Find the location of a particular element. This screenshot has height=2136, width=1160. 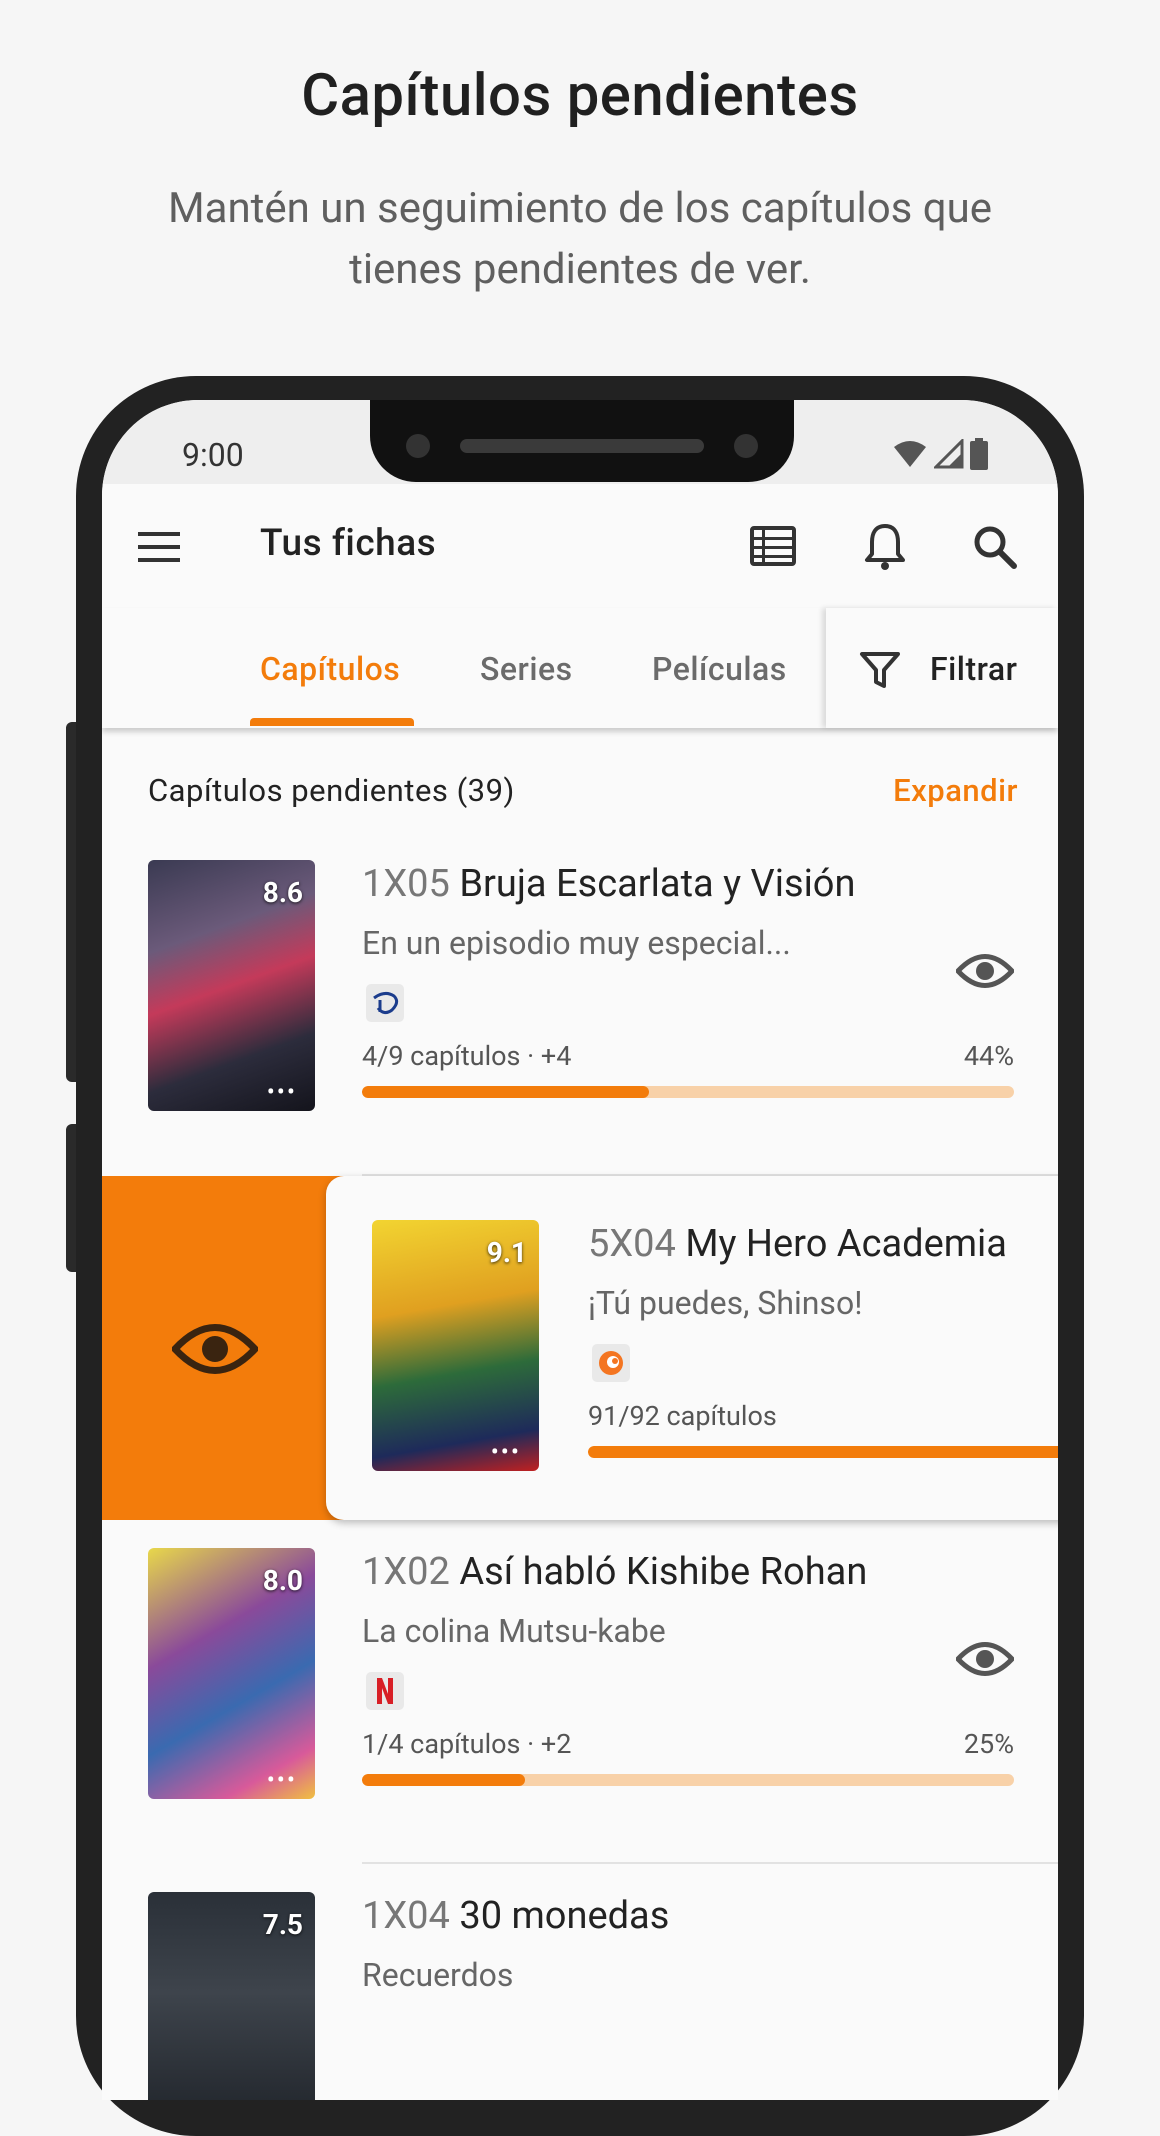

list-item: 7.5 1X04 30 monedas Recuerdos is located at coordinates (580, 1982).